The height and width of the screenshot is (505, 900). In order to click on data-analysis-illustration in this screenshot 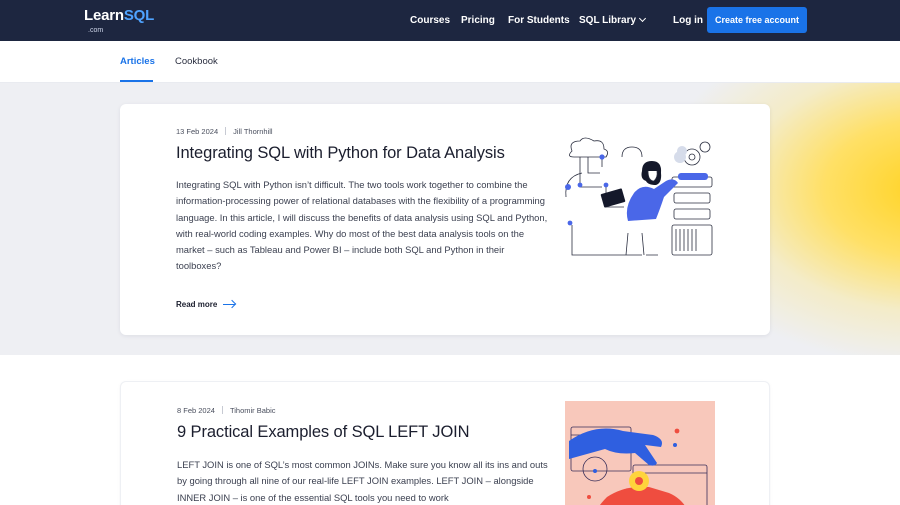, I will do `click(639, 196)`.